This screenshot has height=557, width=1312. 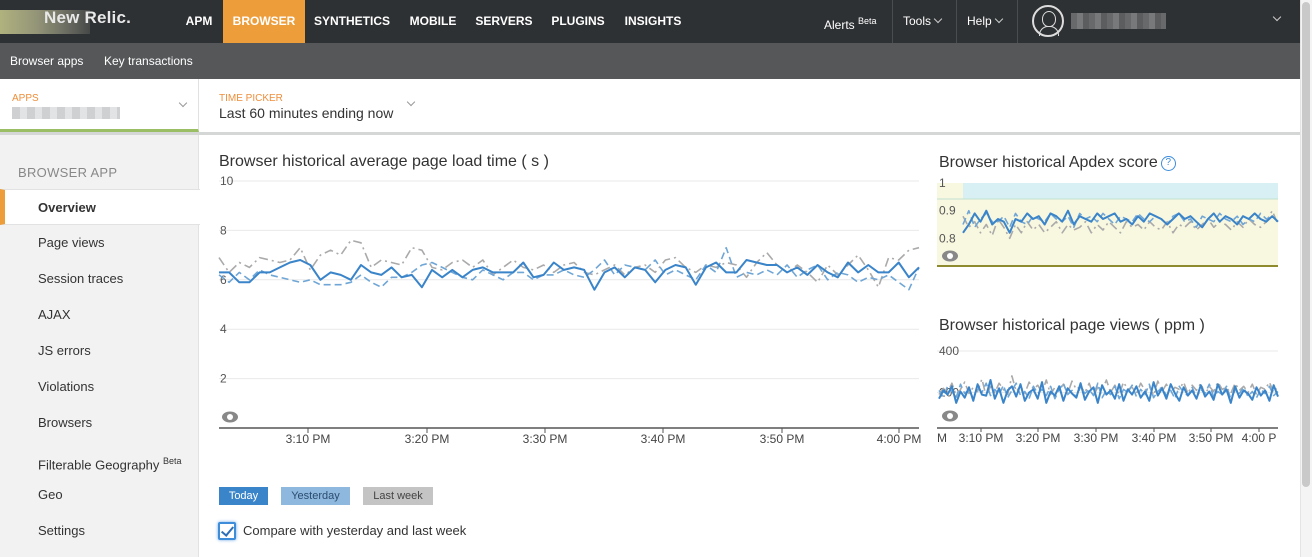 I want to click on apps-picker: APPS, so click(x=99, y=105).